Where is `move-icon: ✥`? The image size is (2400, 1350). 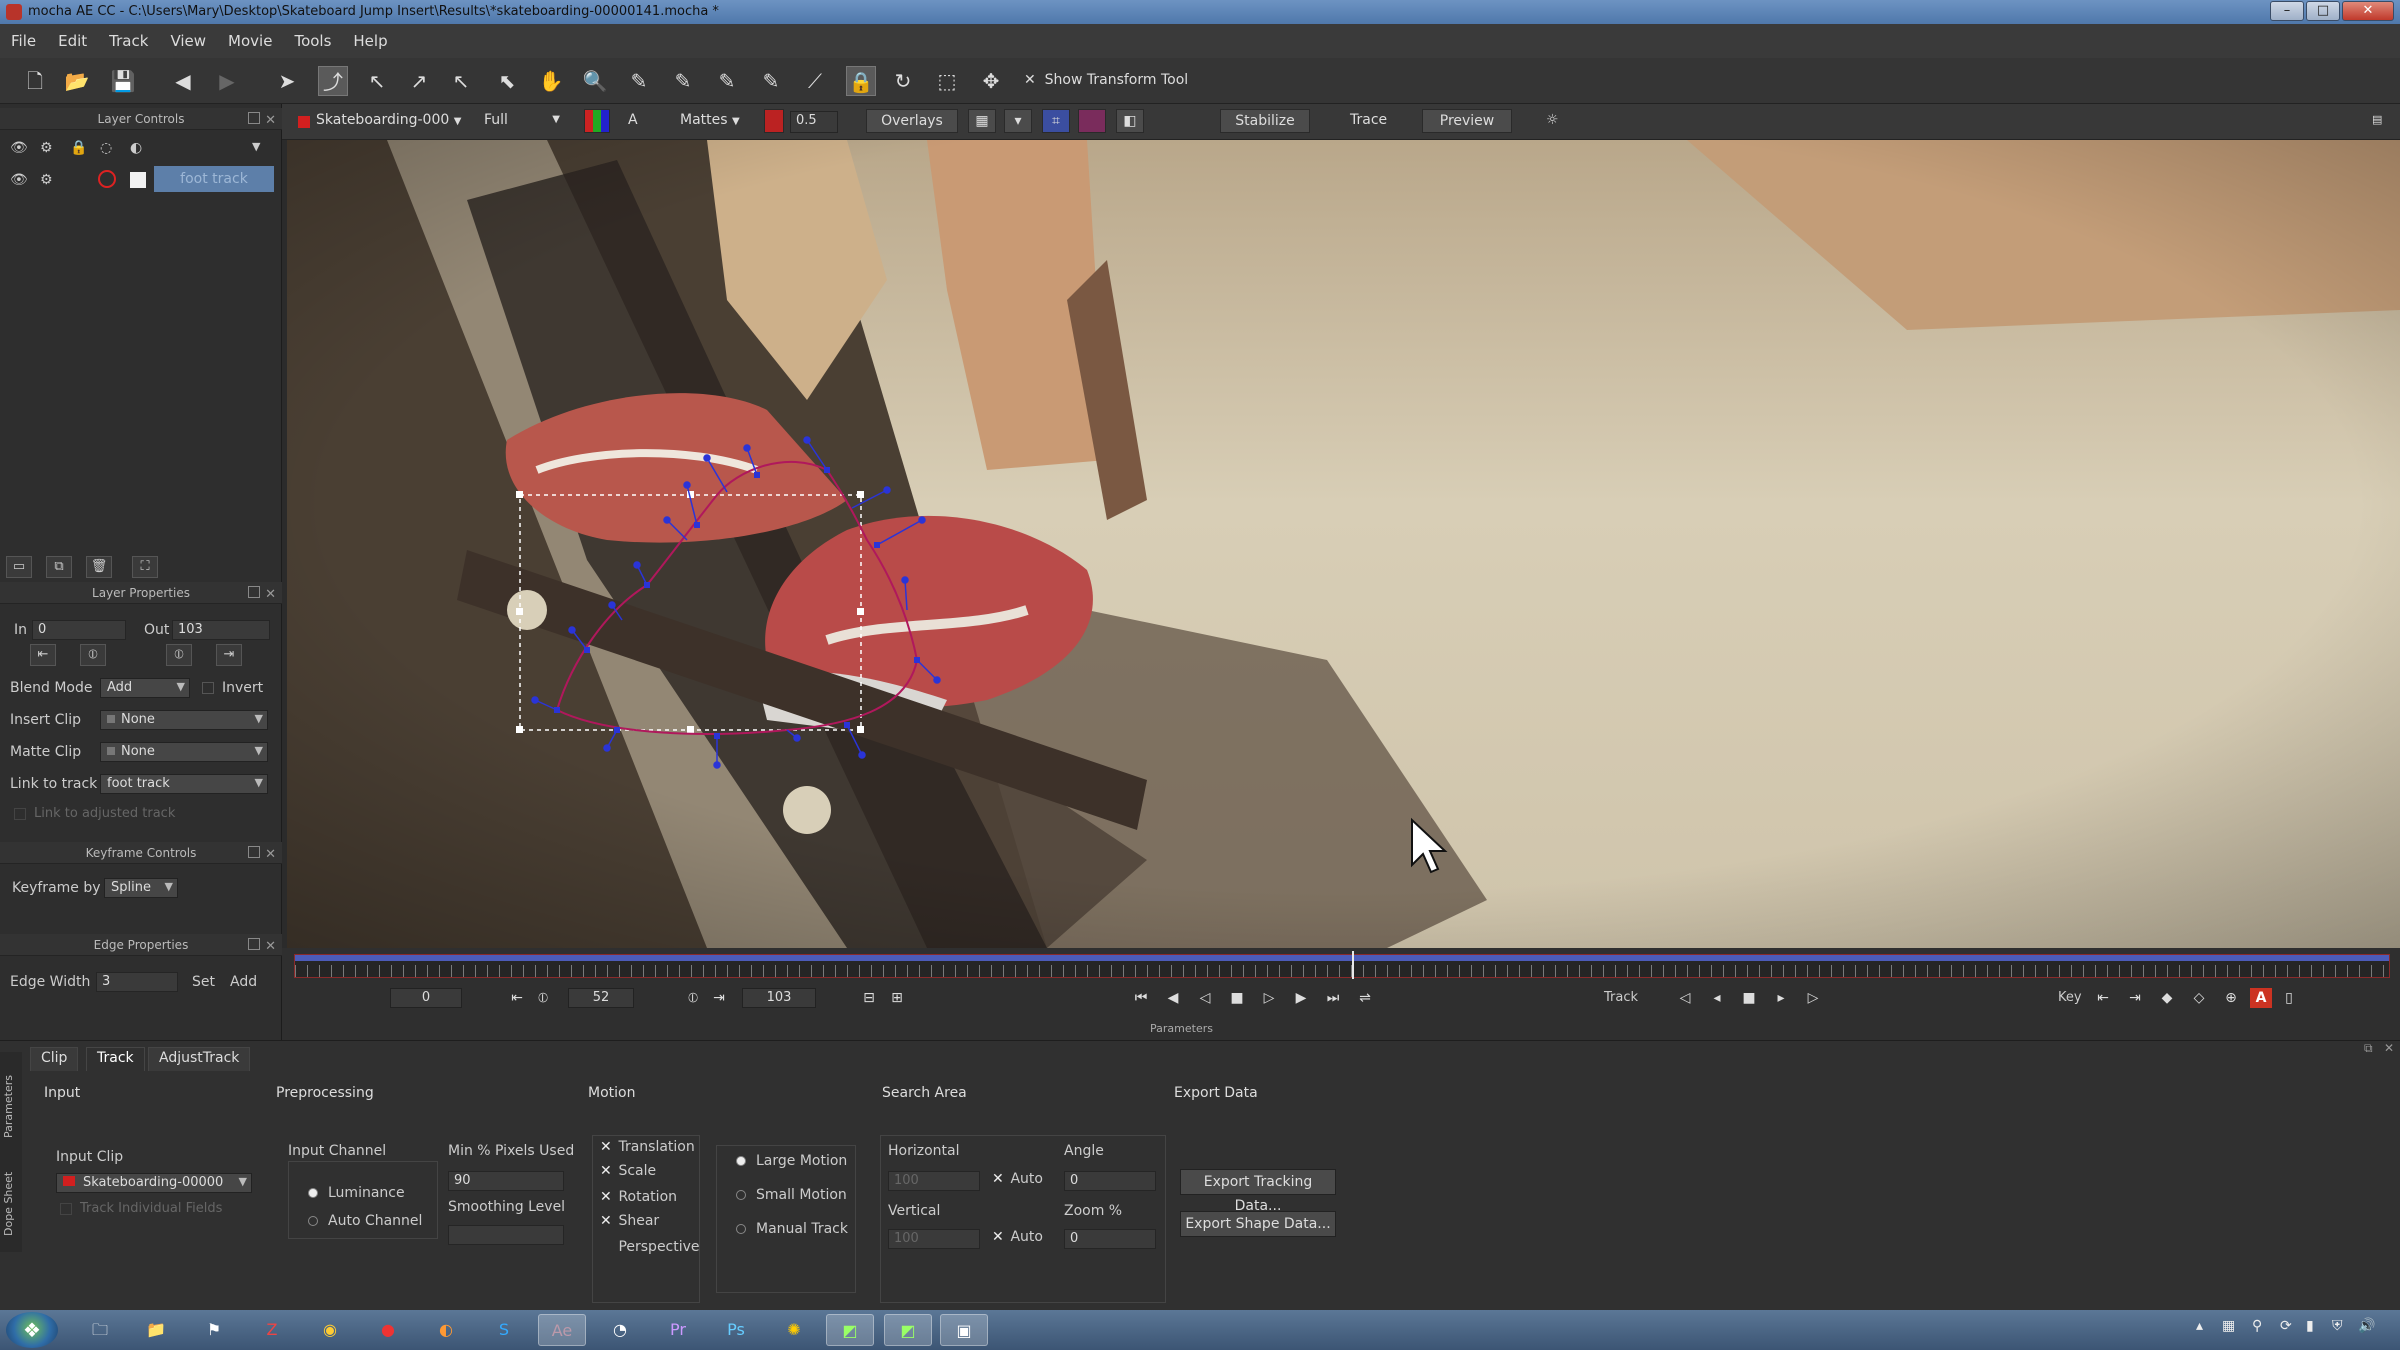
move-icon: ✥ is located at coordinates (991, 81).